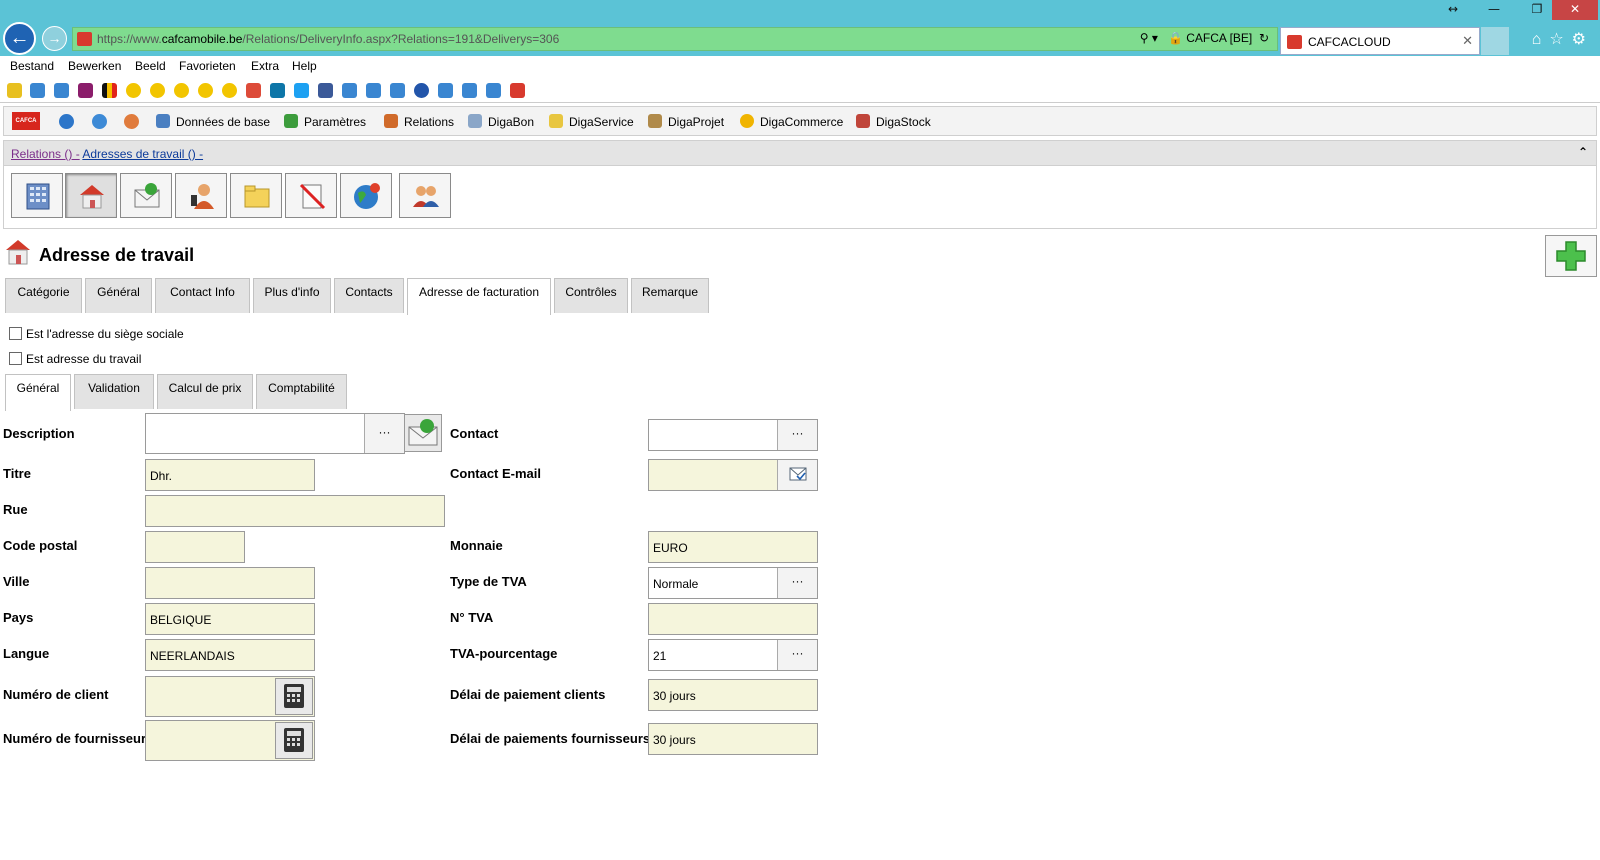 Image resolution: width=1600 pixels, height=860 pixels. I want to click on description-field: ···, so click(275, 433).